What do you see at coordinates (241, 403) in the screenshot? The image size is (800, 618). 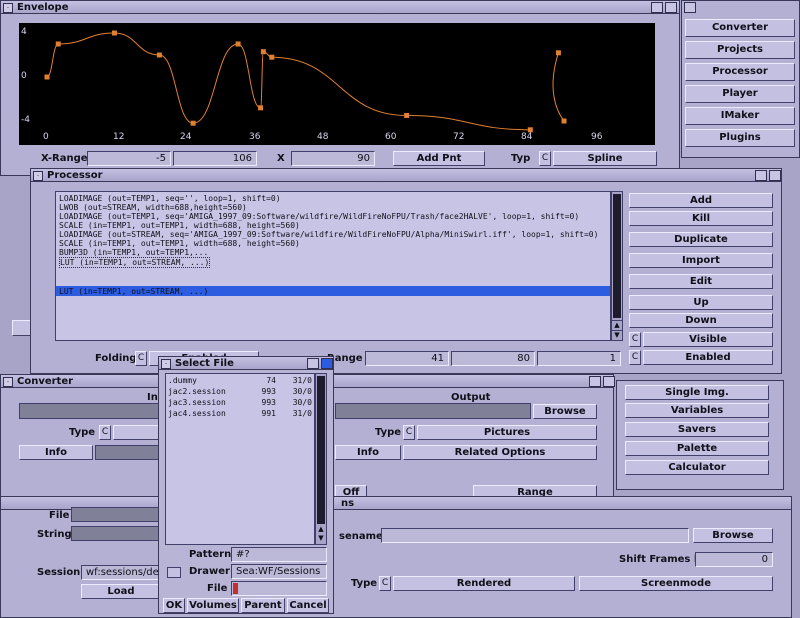 I see `file-row: jac3.session 993 30/0` at bounding box center [241, 403].